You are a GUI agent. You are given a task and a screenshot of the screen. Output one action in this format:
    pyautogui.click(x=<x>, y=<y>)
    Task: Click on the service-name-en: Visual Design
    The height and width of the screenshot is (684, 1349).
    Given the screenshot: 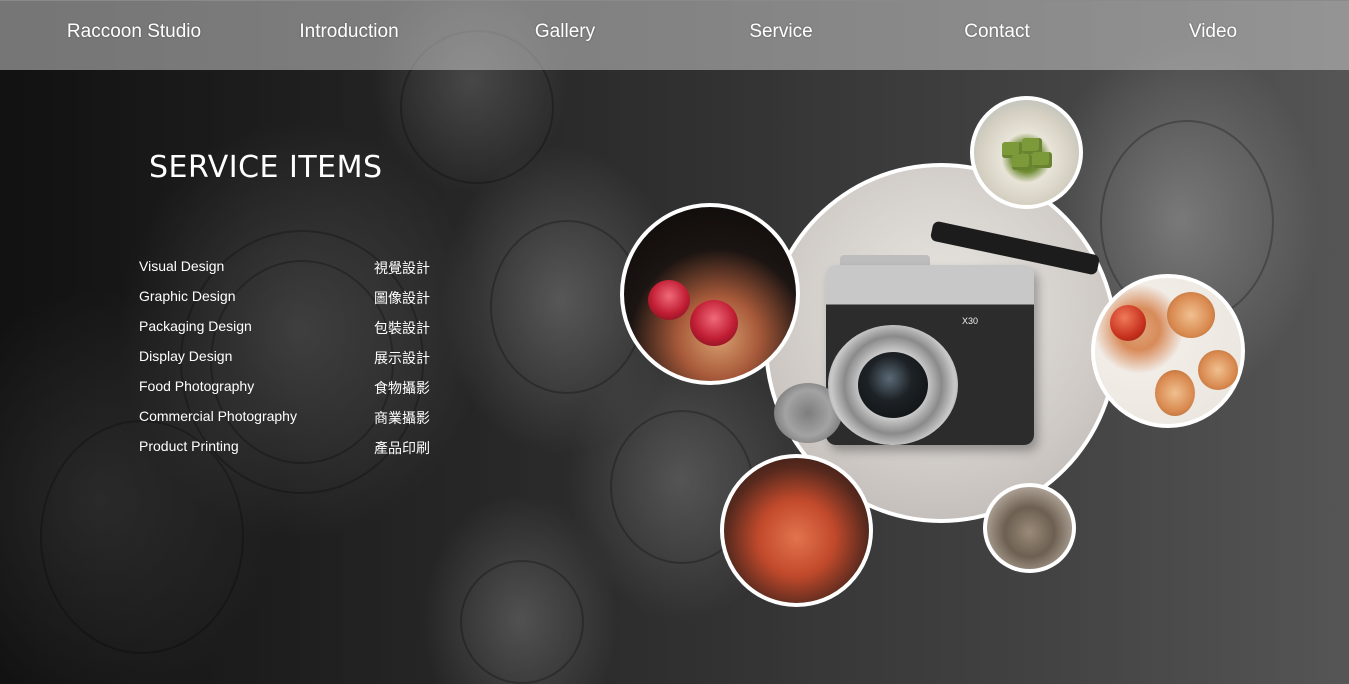 What is the action you would take?
    pyautogui.click(x=182, y=266)
    